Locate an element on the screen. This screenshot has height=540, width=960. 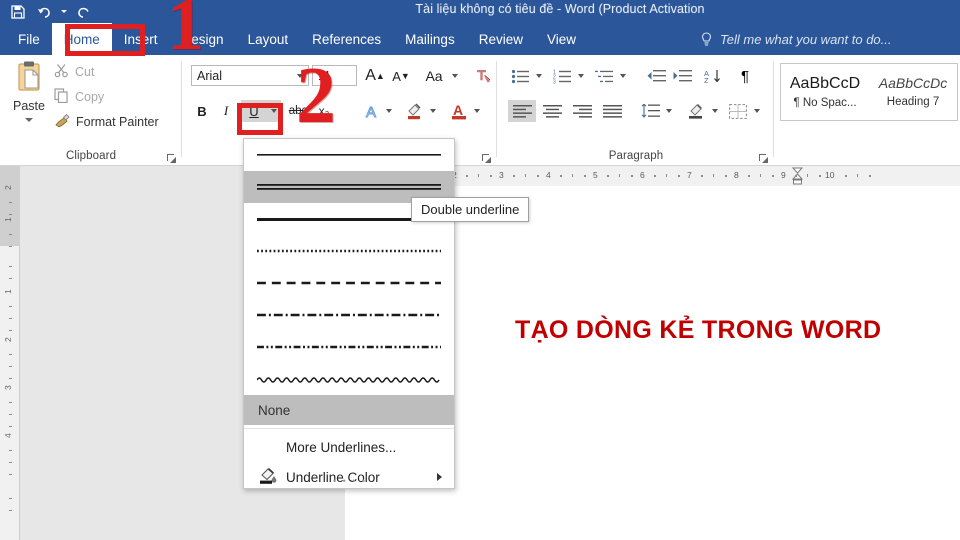
scissors-icon is located at coordinates (61, 72).